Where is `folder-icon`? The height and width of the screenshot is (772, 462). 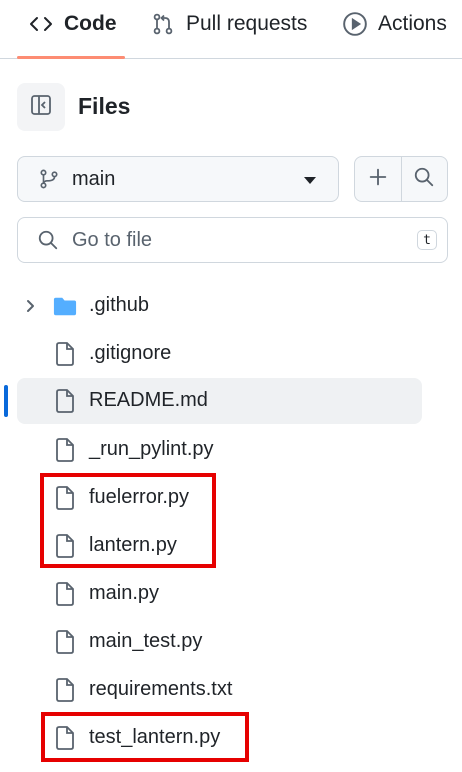 folder-icon is located at coordinates (65, 306).